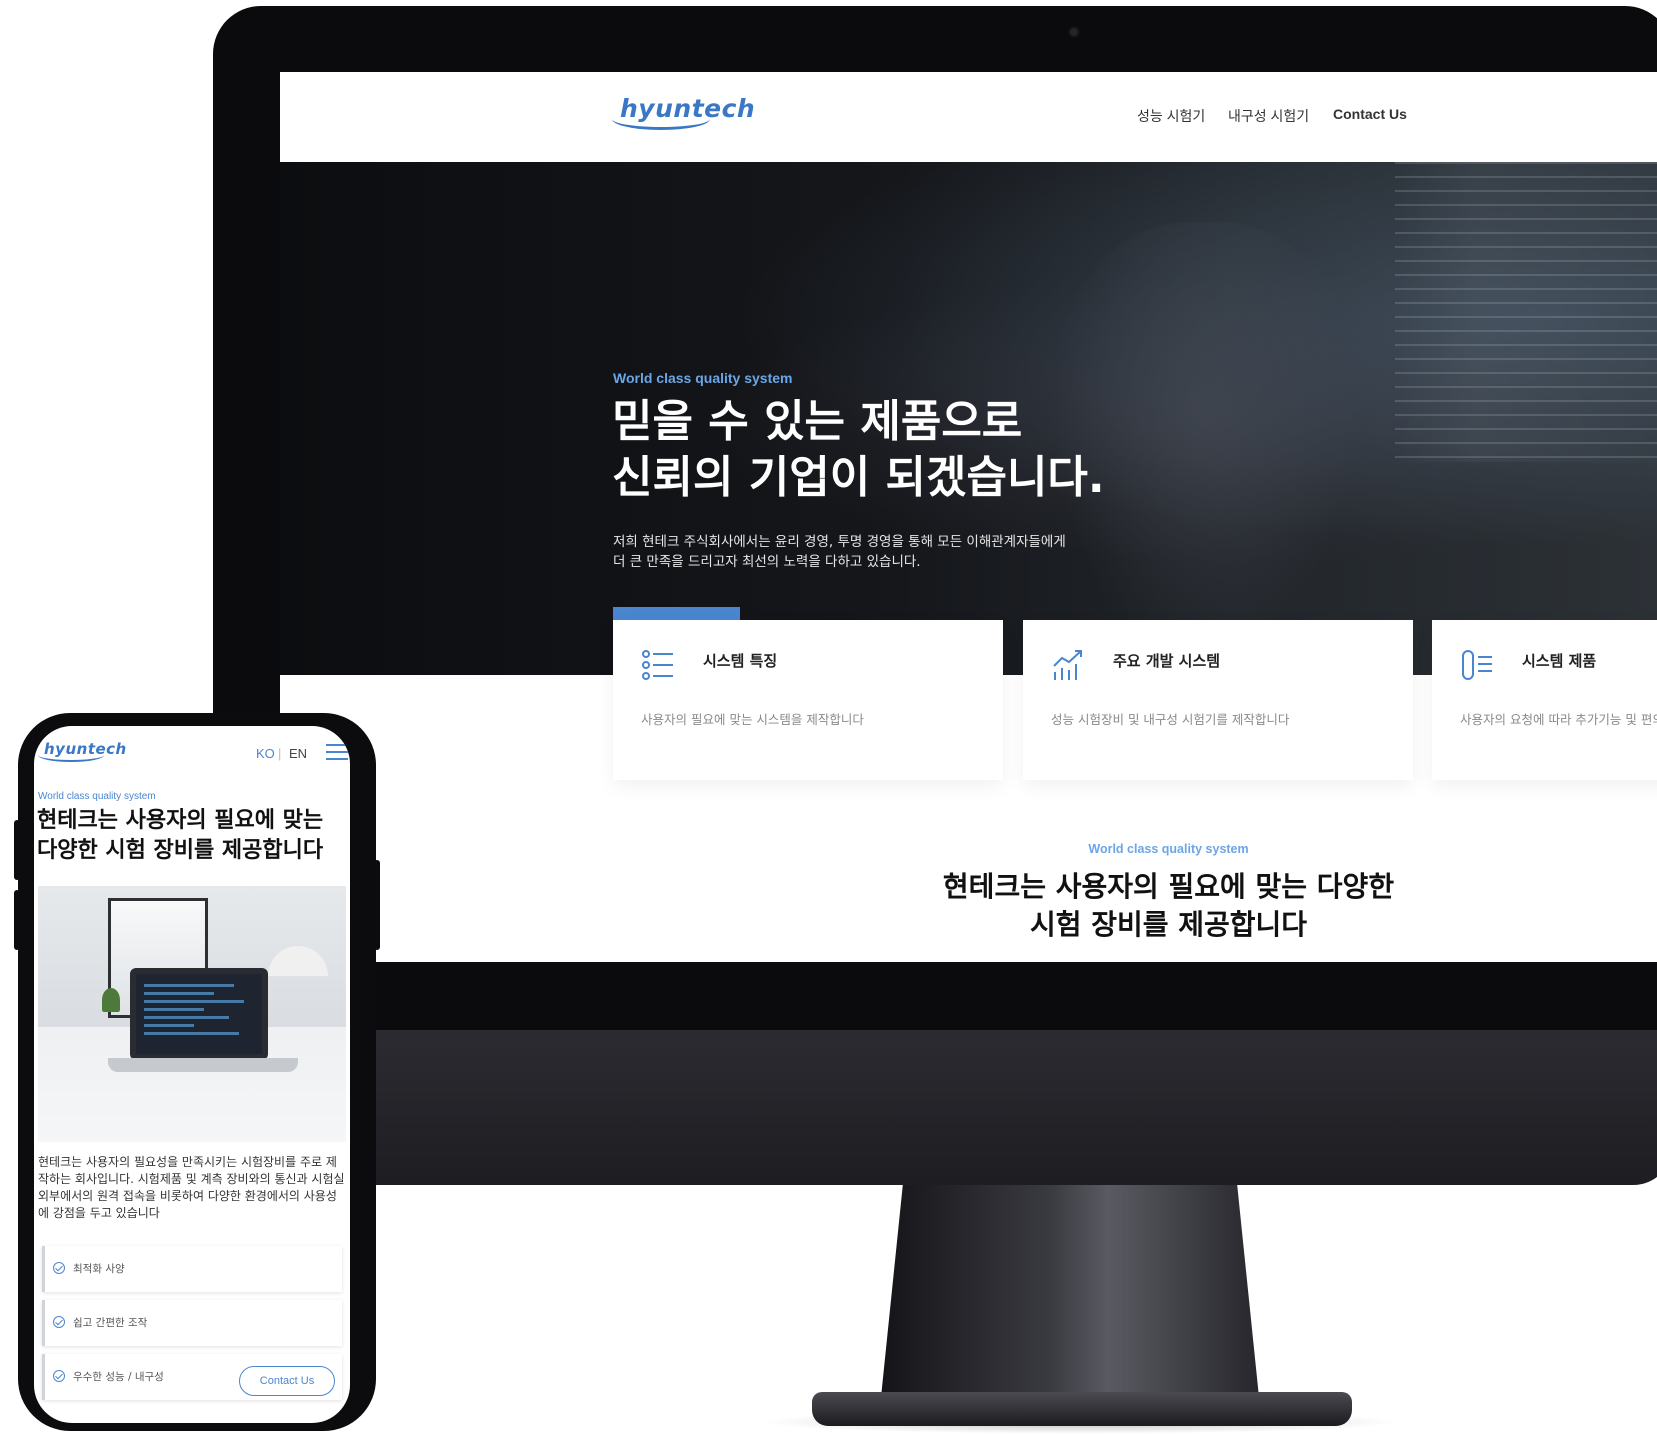 Image resolution: width=1657 pixels, height=1434 pixels. Describe the element at coordinates (808, 700) in the screenshot. I see `feature-card-system-features: 시스템 특징 사용자의 필요에 맞는 시스템을 제작합니다` at that location.